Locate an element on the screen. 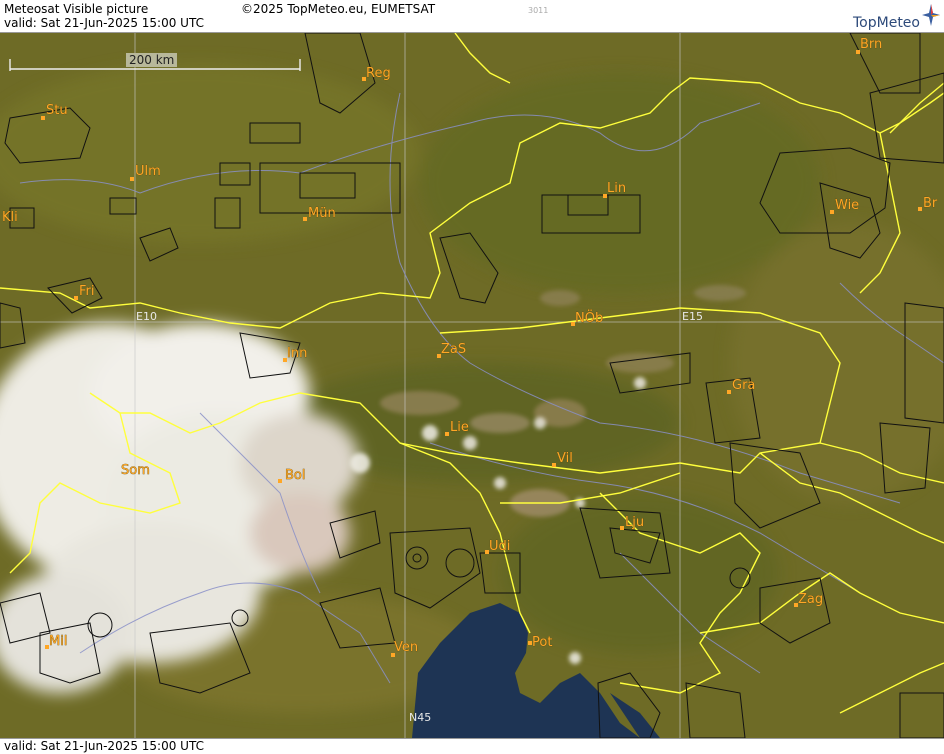 The width and height of the screenshot is (944, 754). product-code: 3011 is located at coordinates (538, 10).